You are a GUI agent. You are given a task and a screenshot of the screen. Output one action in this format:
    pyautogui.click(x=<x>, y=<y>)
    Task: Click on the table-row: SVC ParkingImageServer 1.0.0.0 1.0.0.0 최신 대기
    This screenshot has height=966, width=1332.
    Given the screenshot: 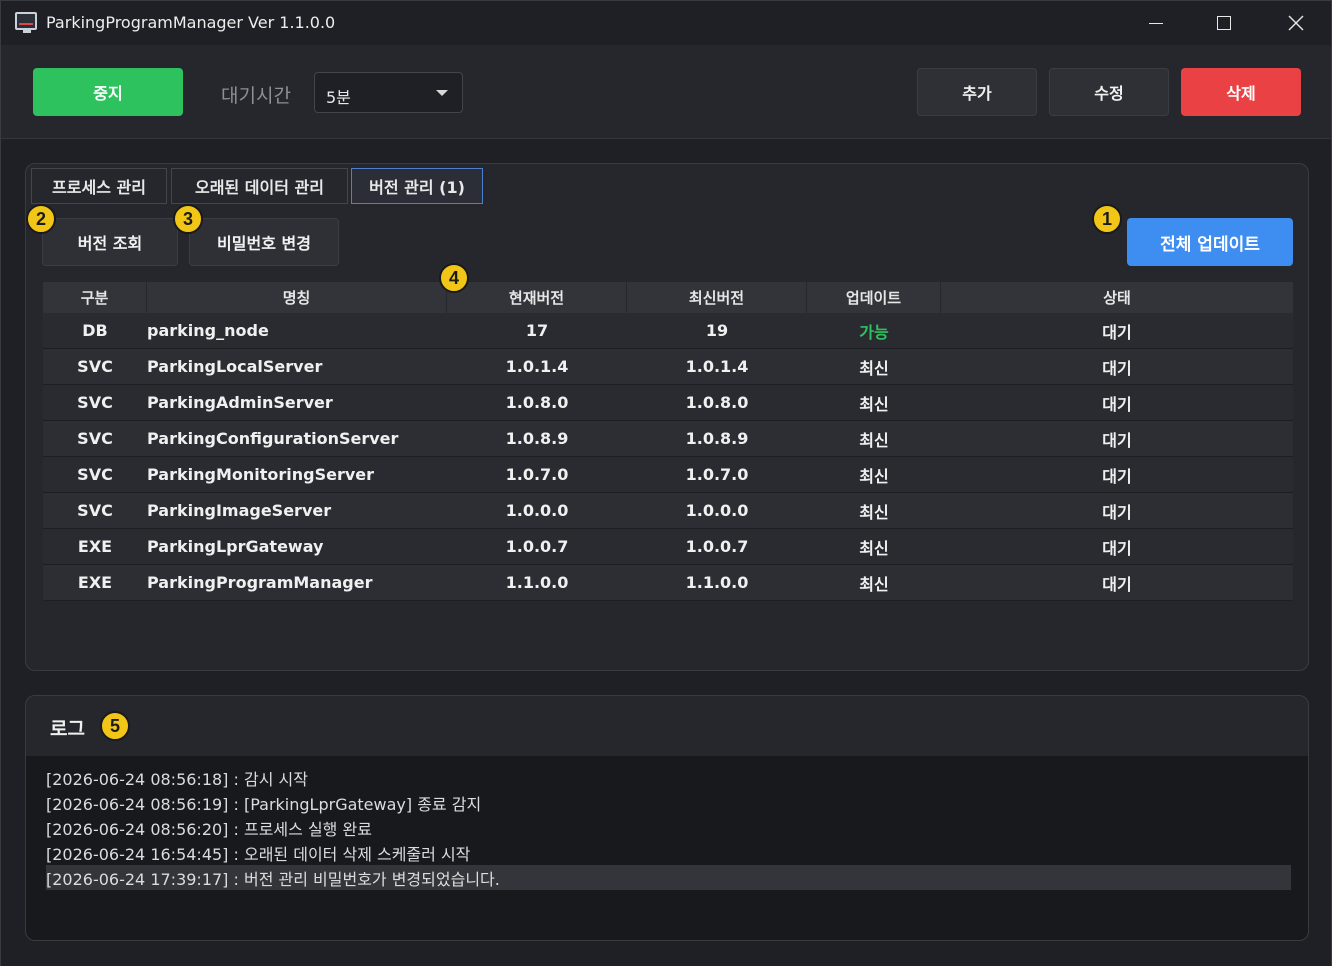 What is the action you would take?
    pyautogui.click(x=668, y=511)
    